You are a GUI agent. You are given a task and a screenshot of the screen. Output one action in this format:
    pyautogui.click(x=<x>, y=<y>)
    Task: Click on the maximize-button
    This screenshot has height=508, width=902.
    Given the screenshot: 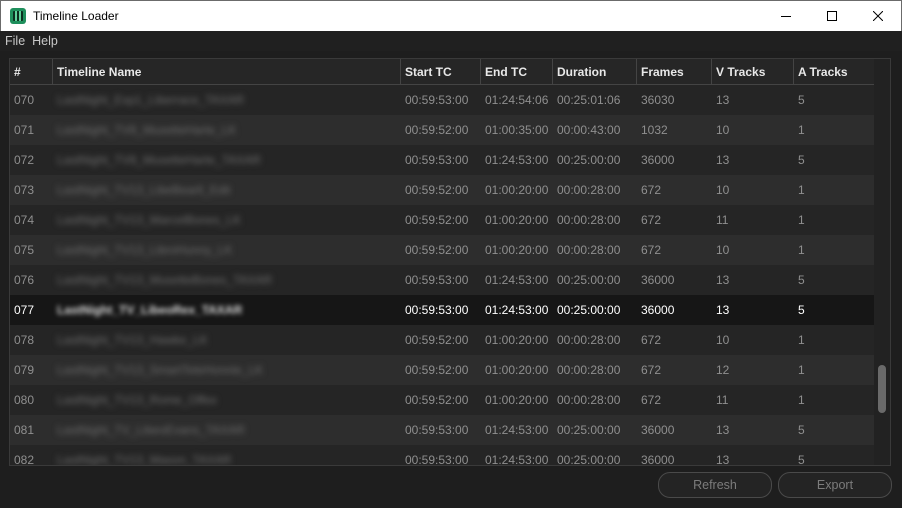 What is the action you would take?
    pyautogui.click(x=832, y=16)
    